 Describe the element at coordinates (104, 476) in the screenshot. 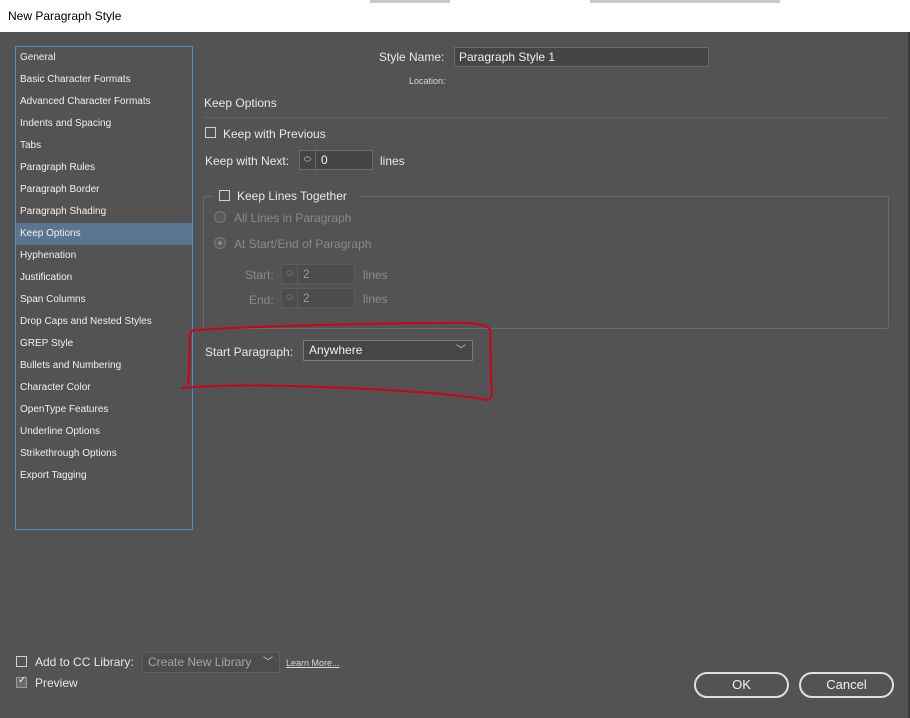

I see `sidebar-item-export-tagging: Export Tagging` at that location.